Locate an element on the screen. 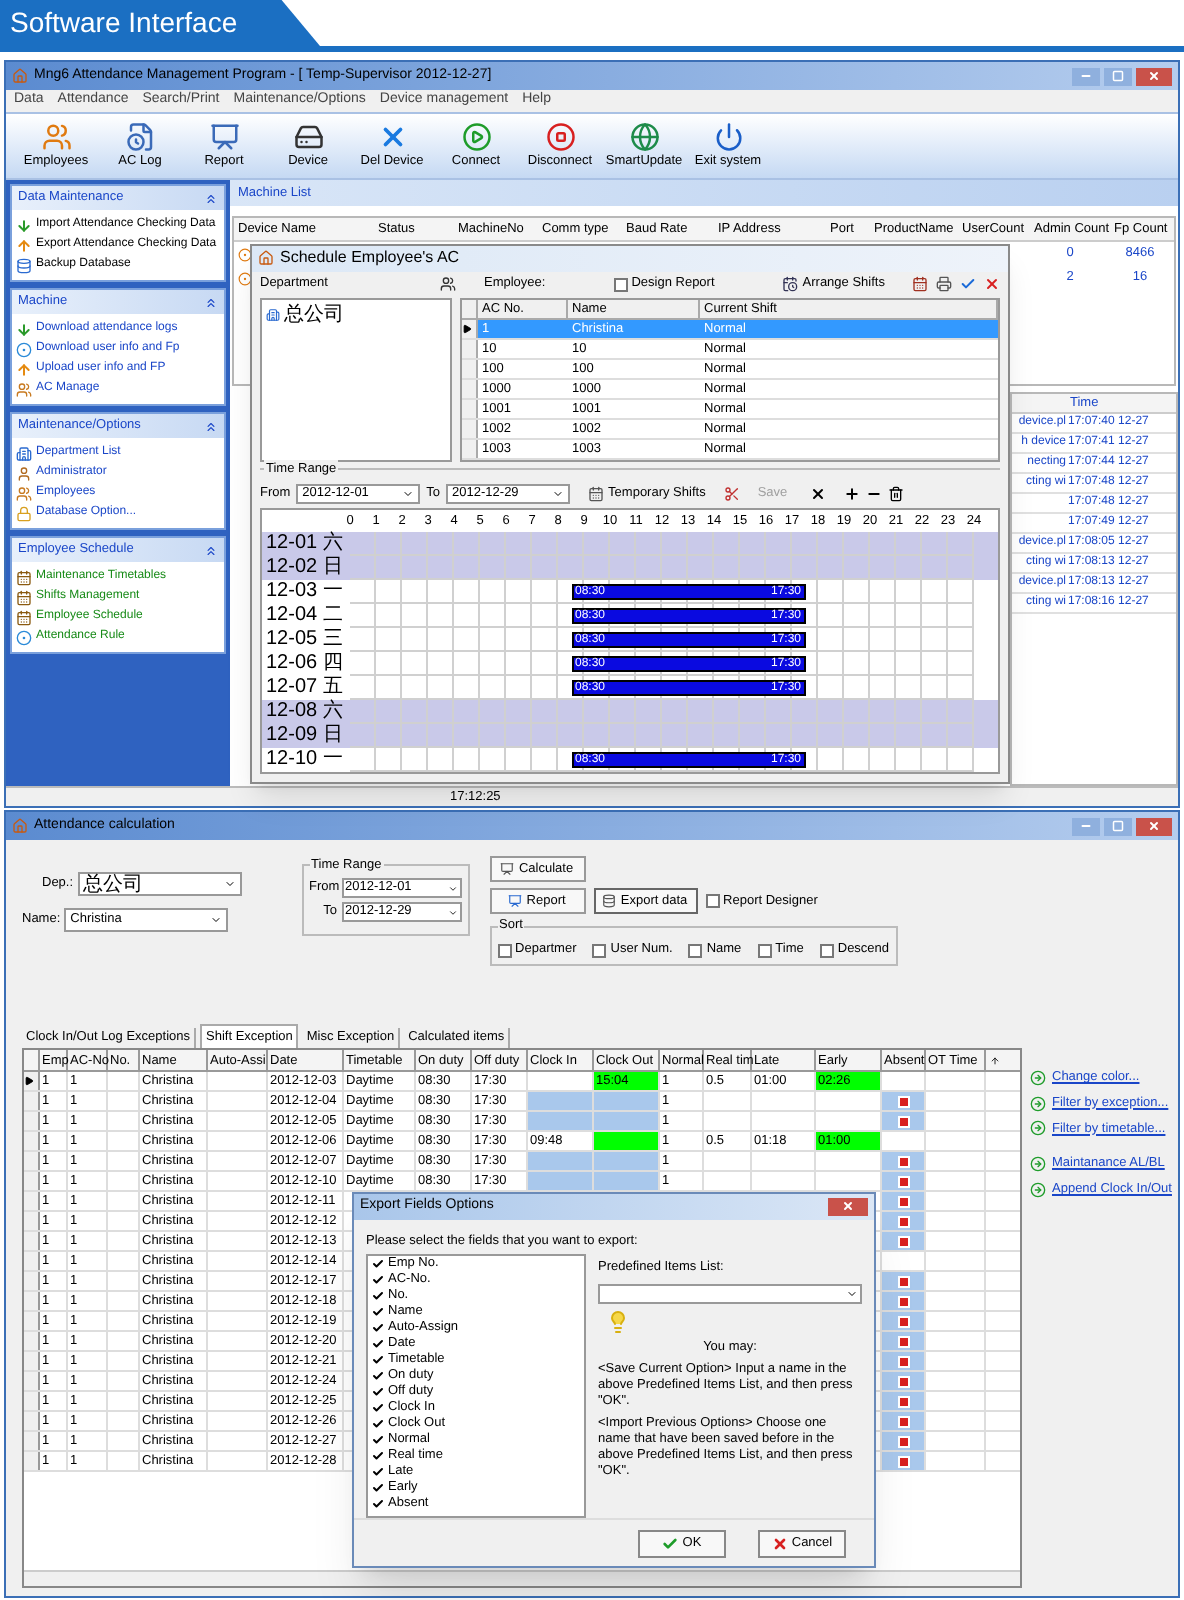  person-icon is located at coordinates (24, 473).